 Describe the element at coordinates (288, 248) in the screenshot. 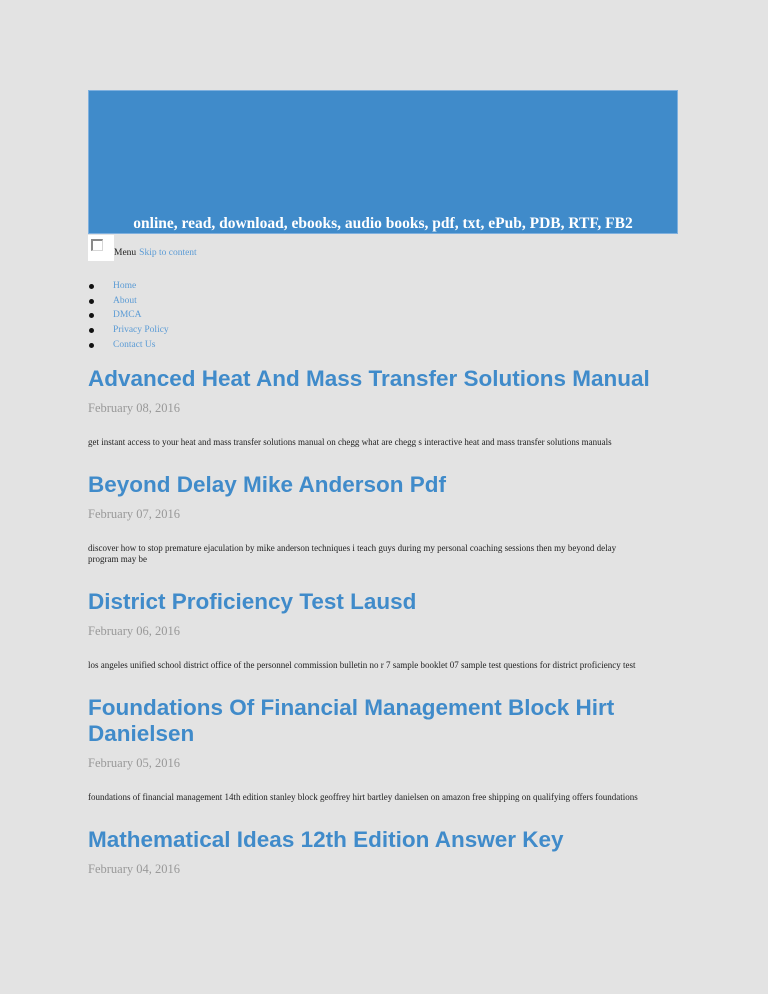

I see `menu-toggle-row: Menu Skip to content` at that location.